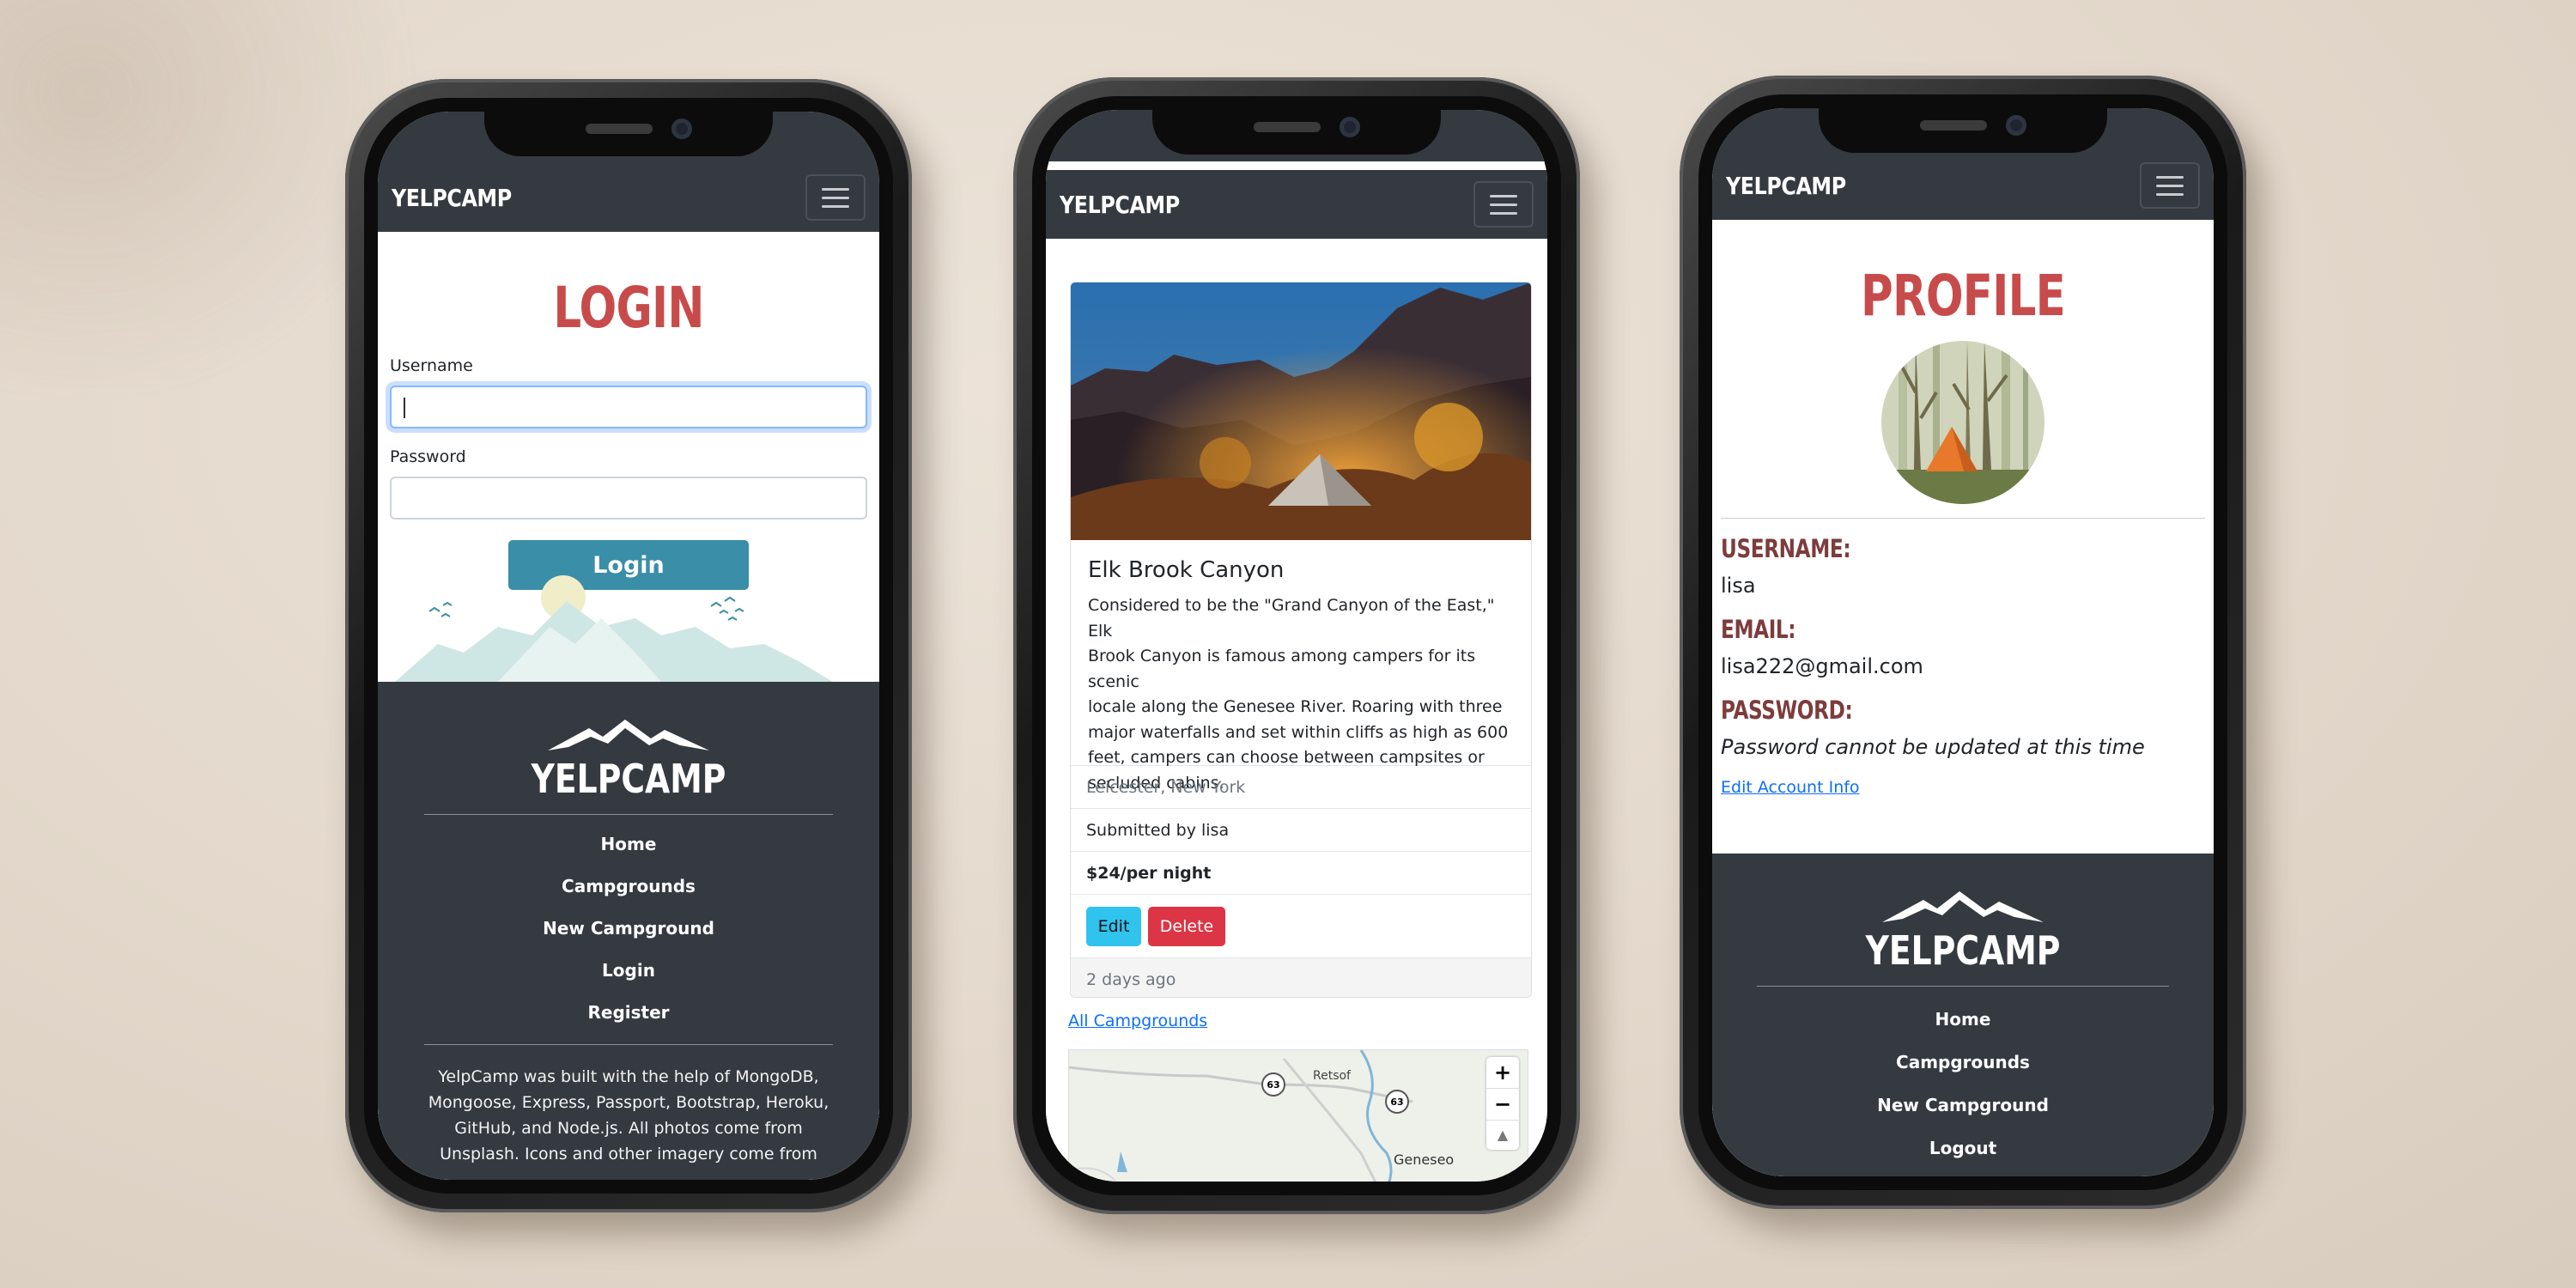  What do you see at coordinates (629, 407) in the screenshot?
I see `username-field` at bounding box center [629, 407].